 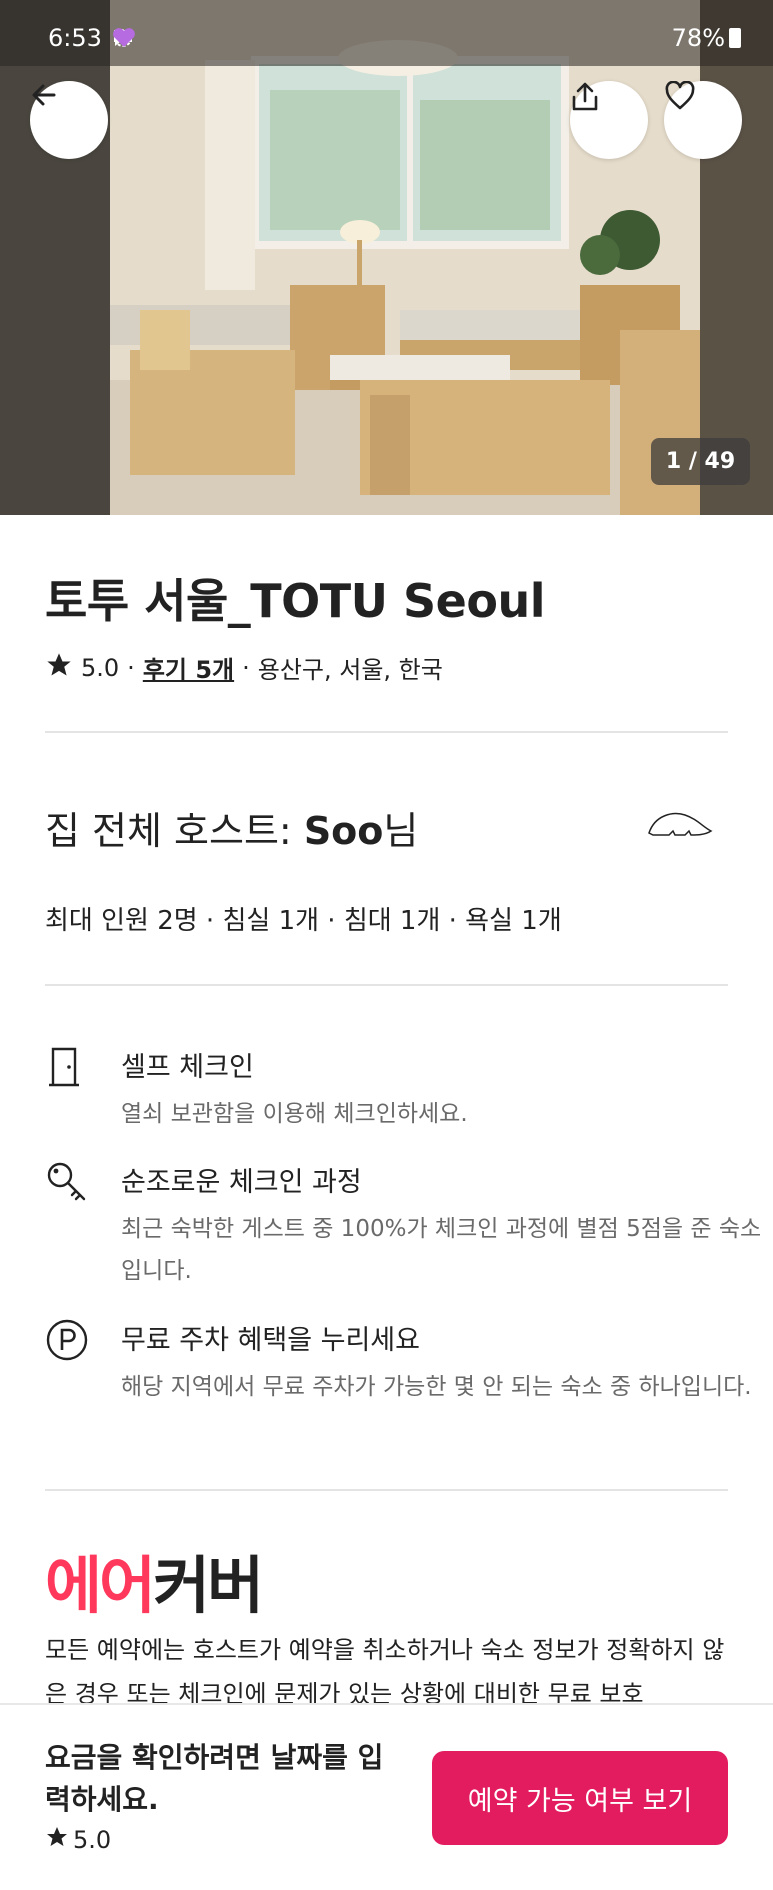 I want to click on capacity-summary: 최대 인원 2명 · 침실 1개 · 침대 1개 · 욕실 1개, so click(x=303, y=921).